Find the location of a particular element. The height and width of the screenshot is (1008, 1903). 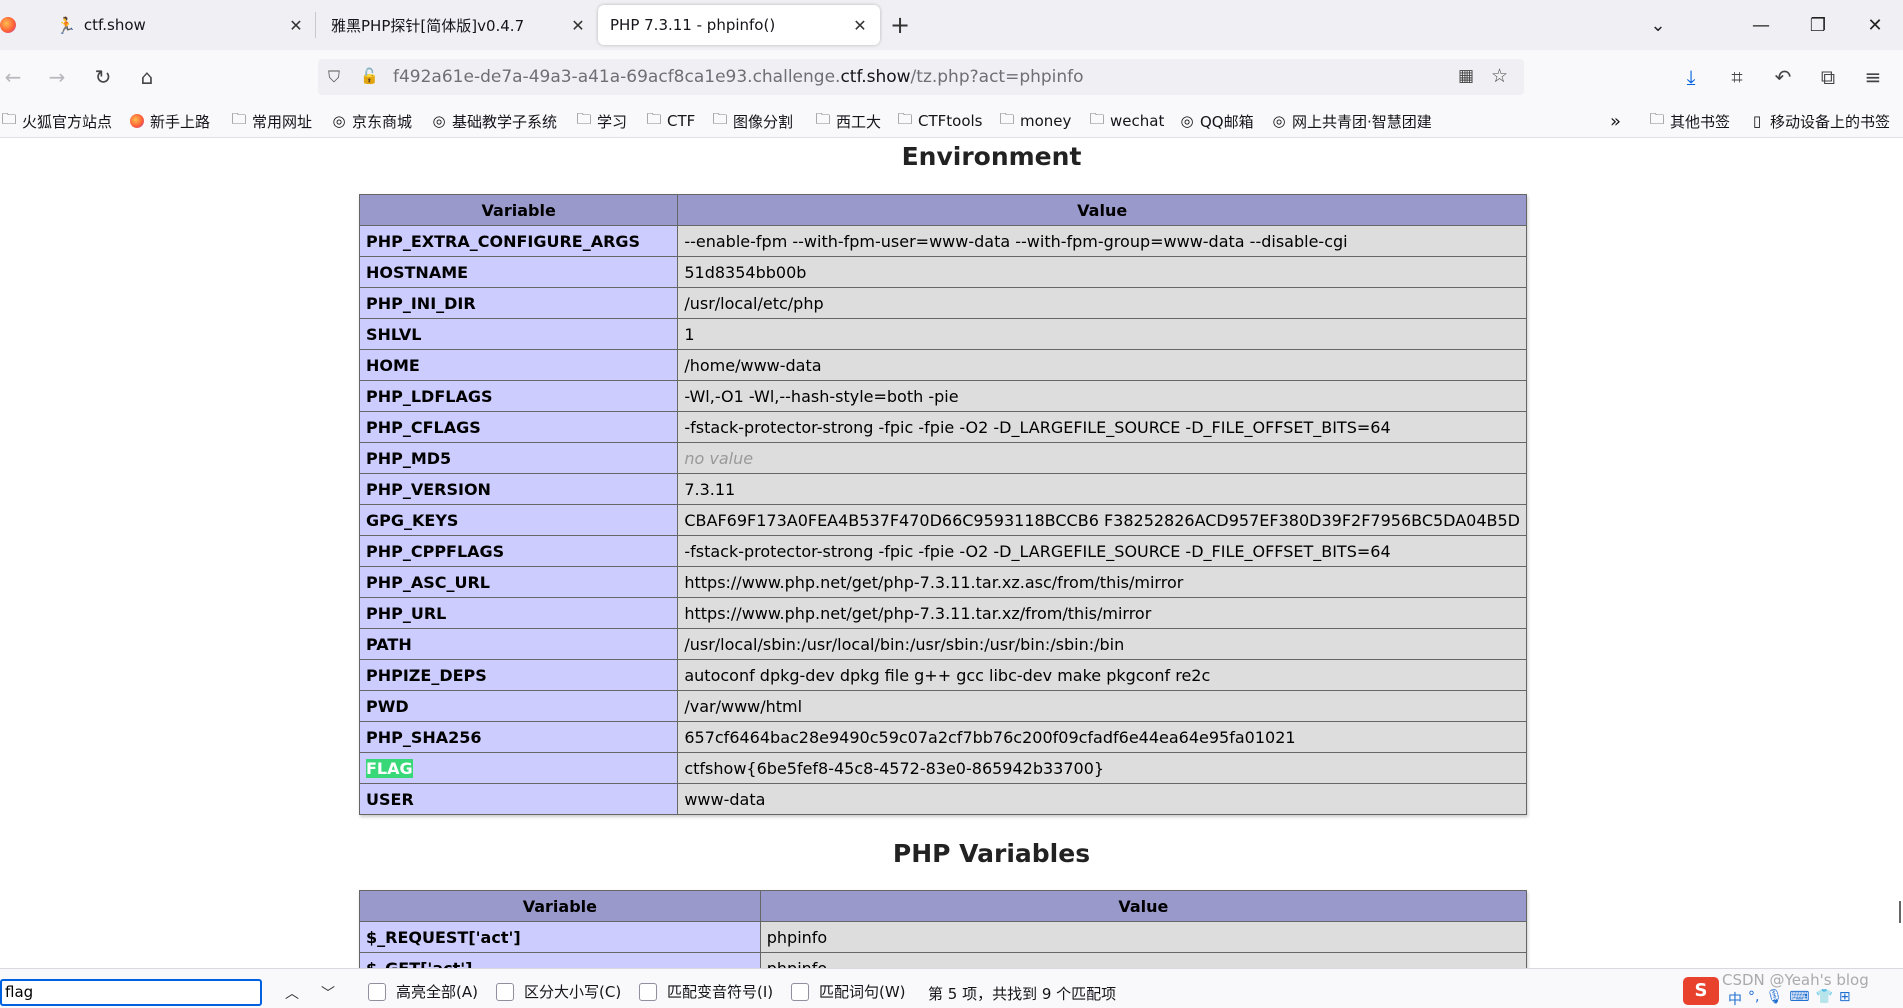

whole-words-checkbox: 匹配词句(W) is located at coordinates (848, 991).